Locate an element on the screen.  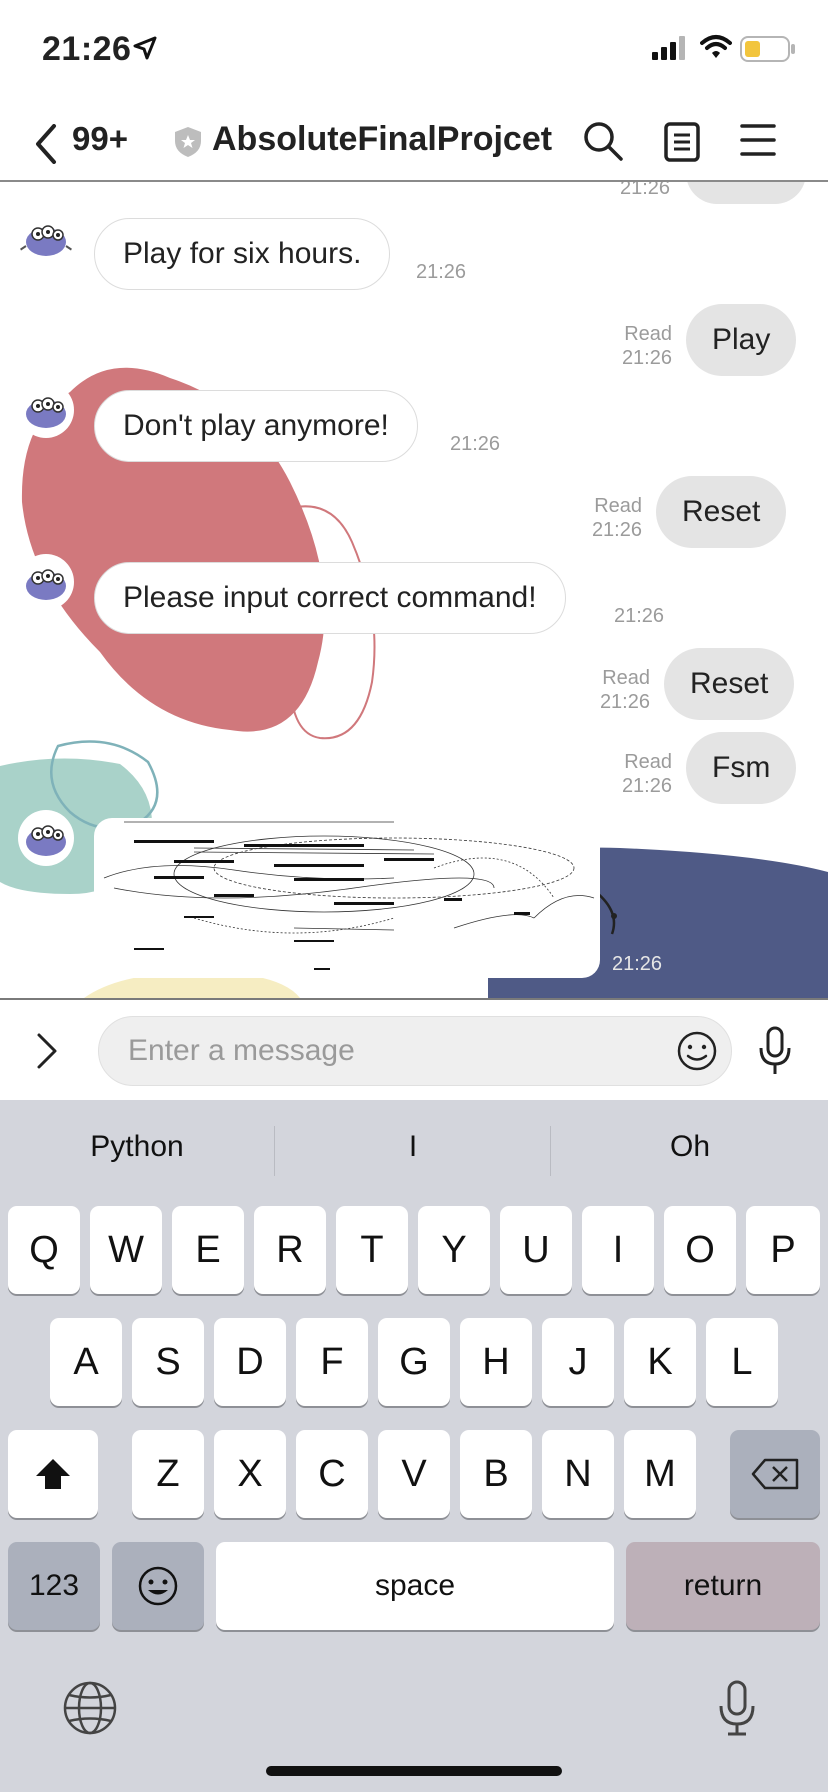
message-text: Don't play anymore! is located at coordinates (256, 425).